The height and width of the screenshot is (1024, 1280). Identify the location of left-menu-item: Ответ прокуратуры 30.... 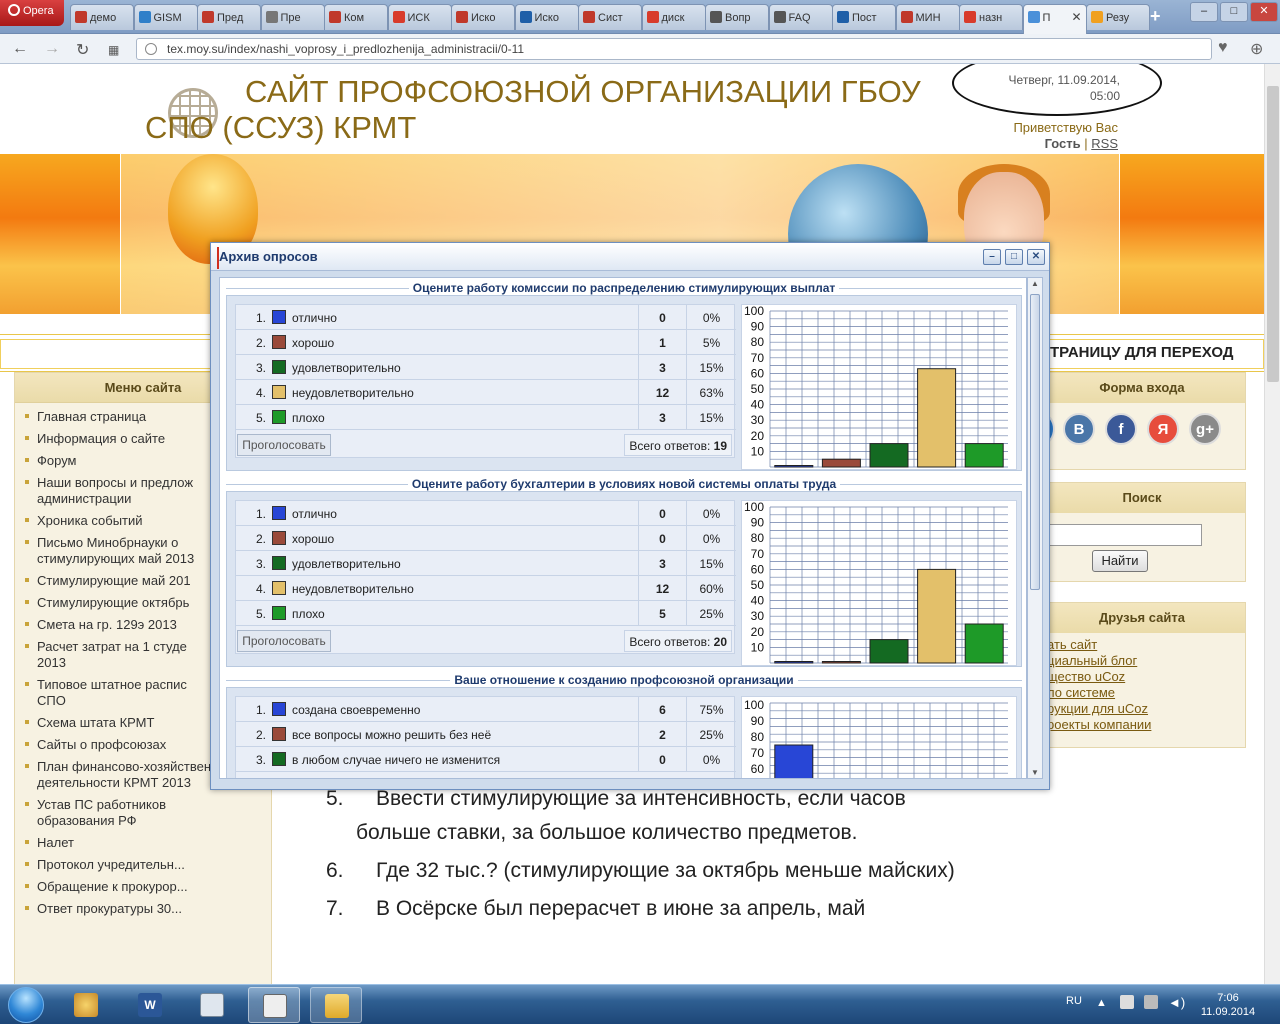
(143, 910).